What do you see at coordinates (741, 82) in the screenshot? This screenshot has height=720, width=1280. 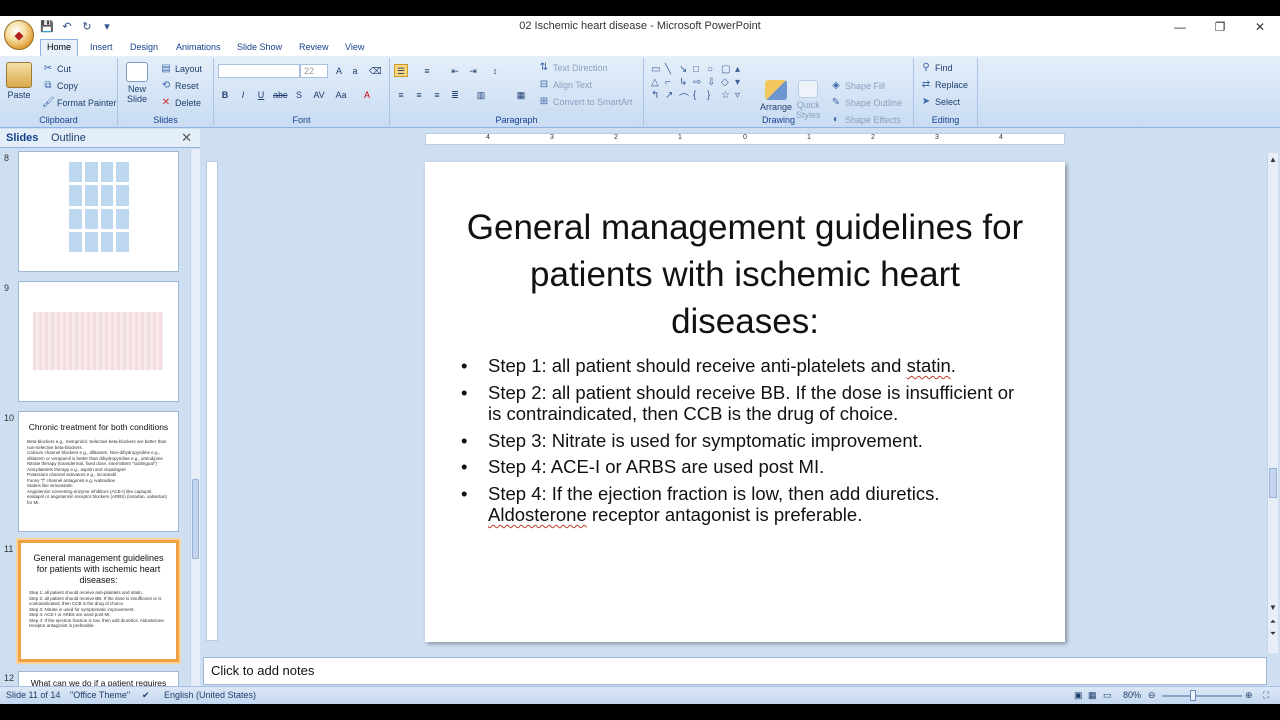 I see `scroll-shape-icon: ▾` at bounding box center [741, 82].